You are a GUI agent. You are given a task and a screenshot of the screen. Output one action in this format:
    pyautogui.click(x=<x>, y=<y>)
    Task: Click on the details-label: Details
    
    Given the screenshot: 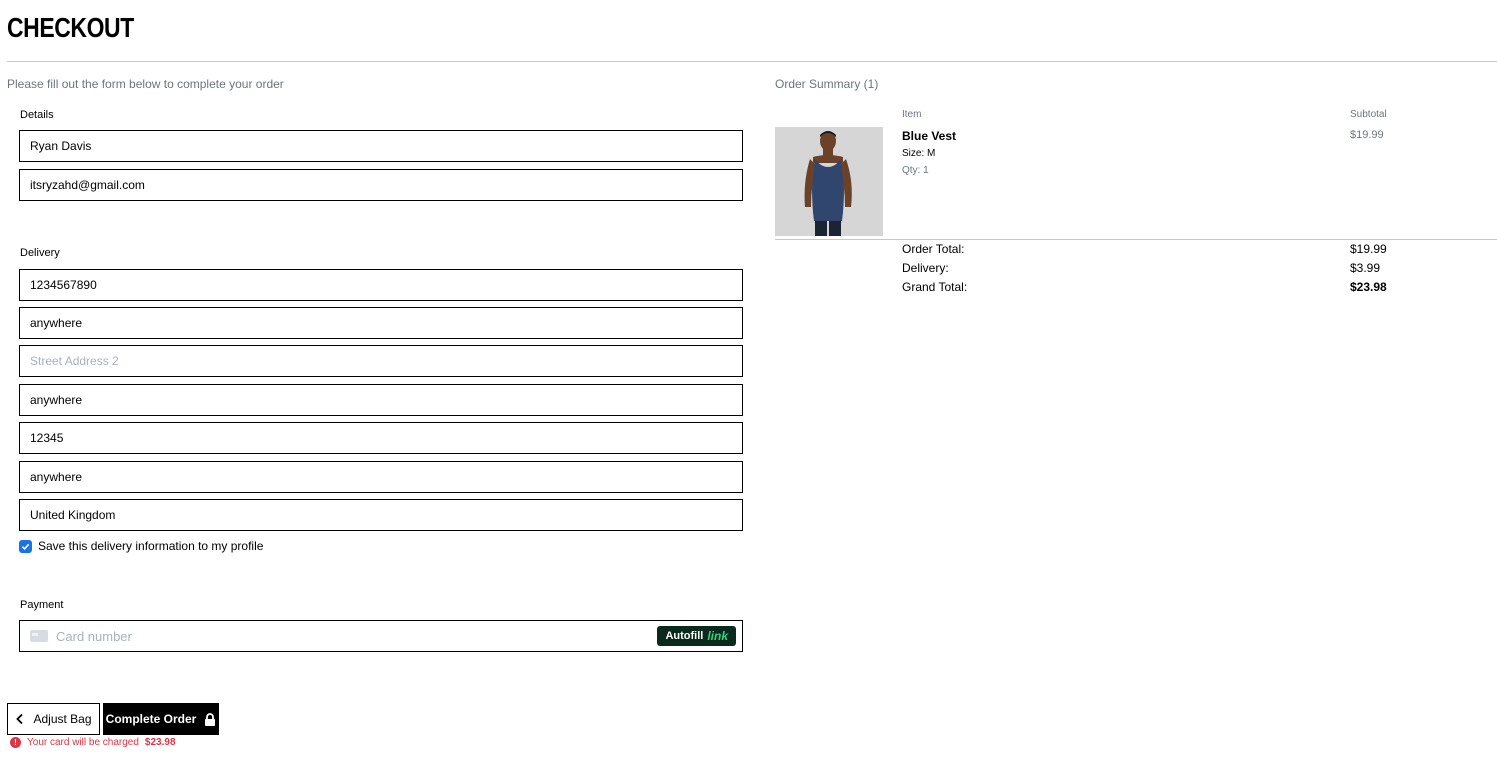 What is the action you would take?
    pyautogui.click(x=37, y=115)
    